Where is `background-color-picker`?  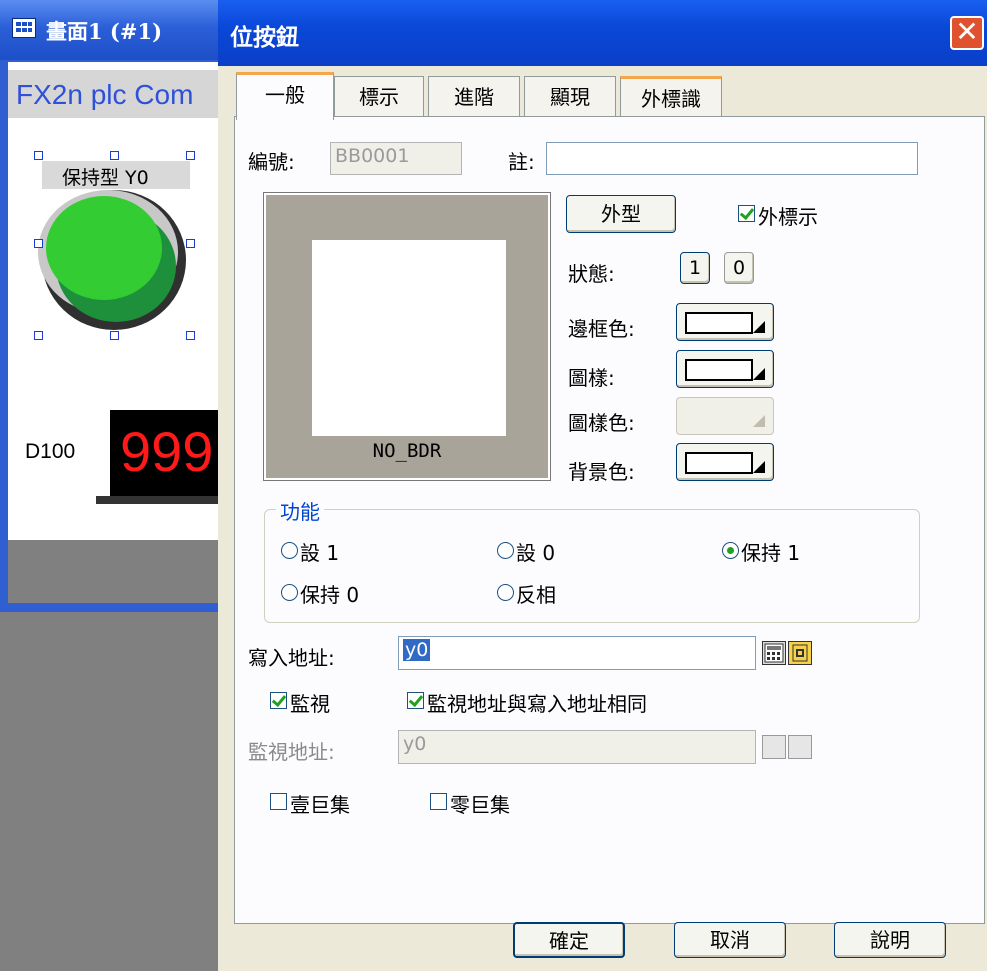 background-color-picker is located at coordinates (725, 462).